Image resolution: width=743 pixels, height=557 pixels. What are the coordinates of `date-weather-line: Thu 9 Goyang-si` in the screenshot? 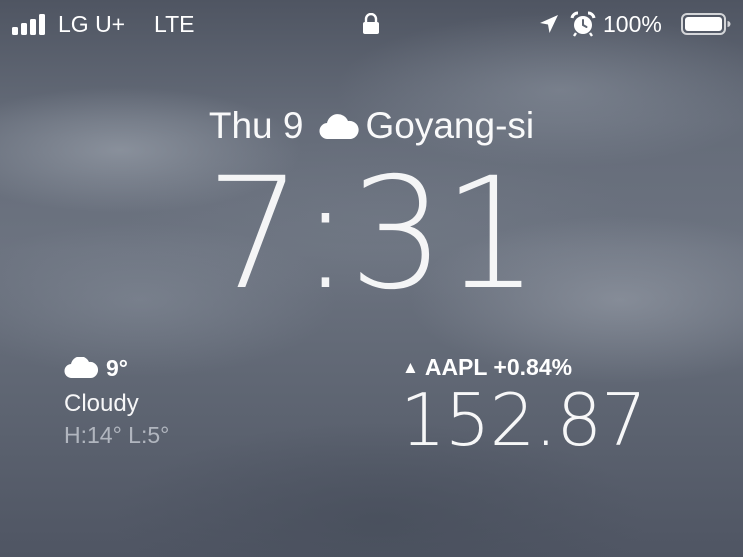 It's located at (371, 126).